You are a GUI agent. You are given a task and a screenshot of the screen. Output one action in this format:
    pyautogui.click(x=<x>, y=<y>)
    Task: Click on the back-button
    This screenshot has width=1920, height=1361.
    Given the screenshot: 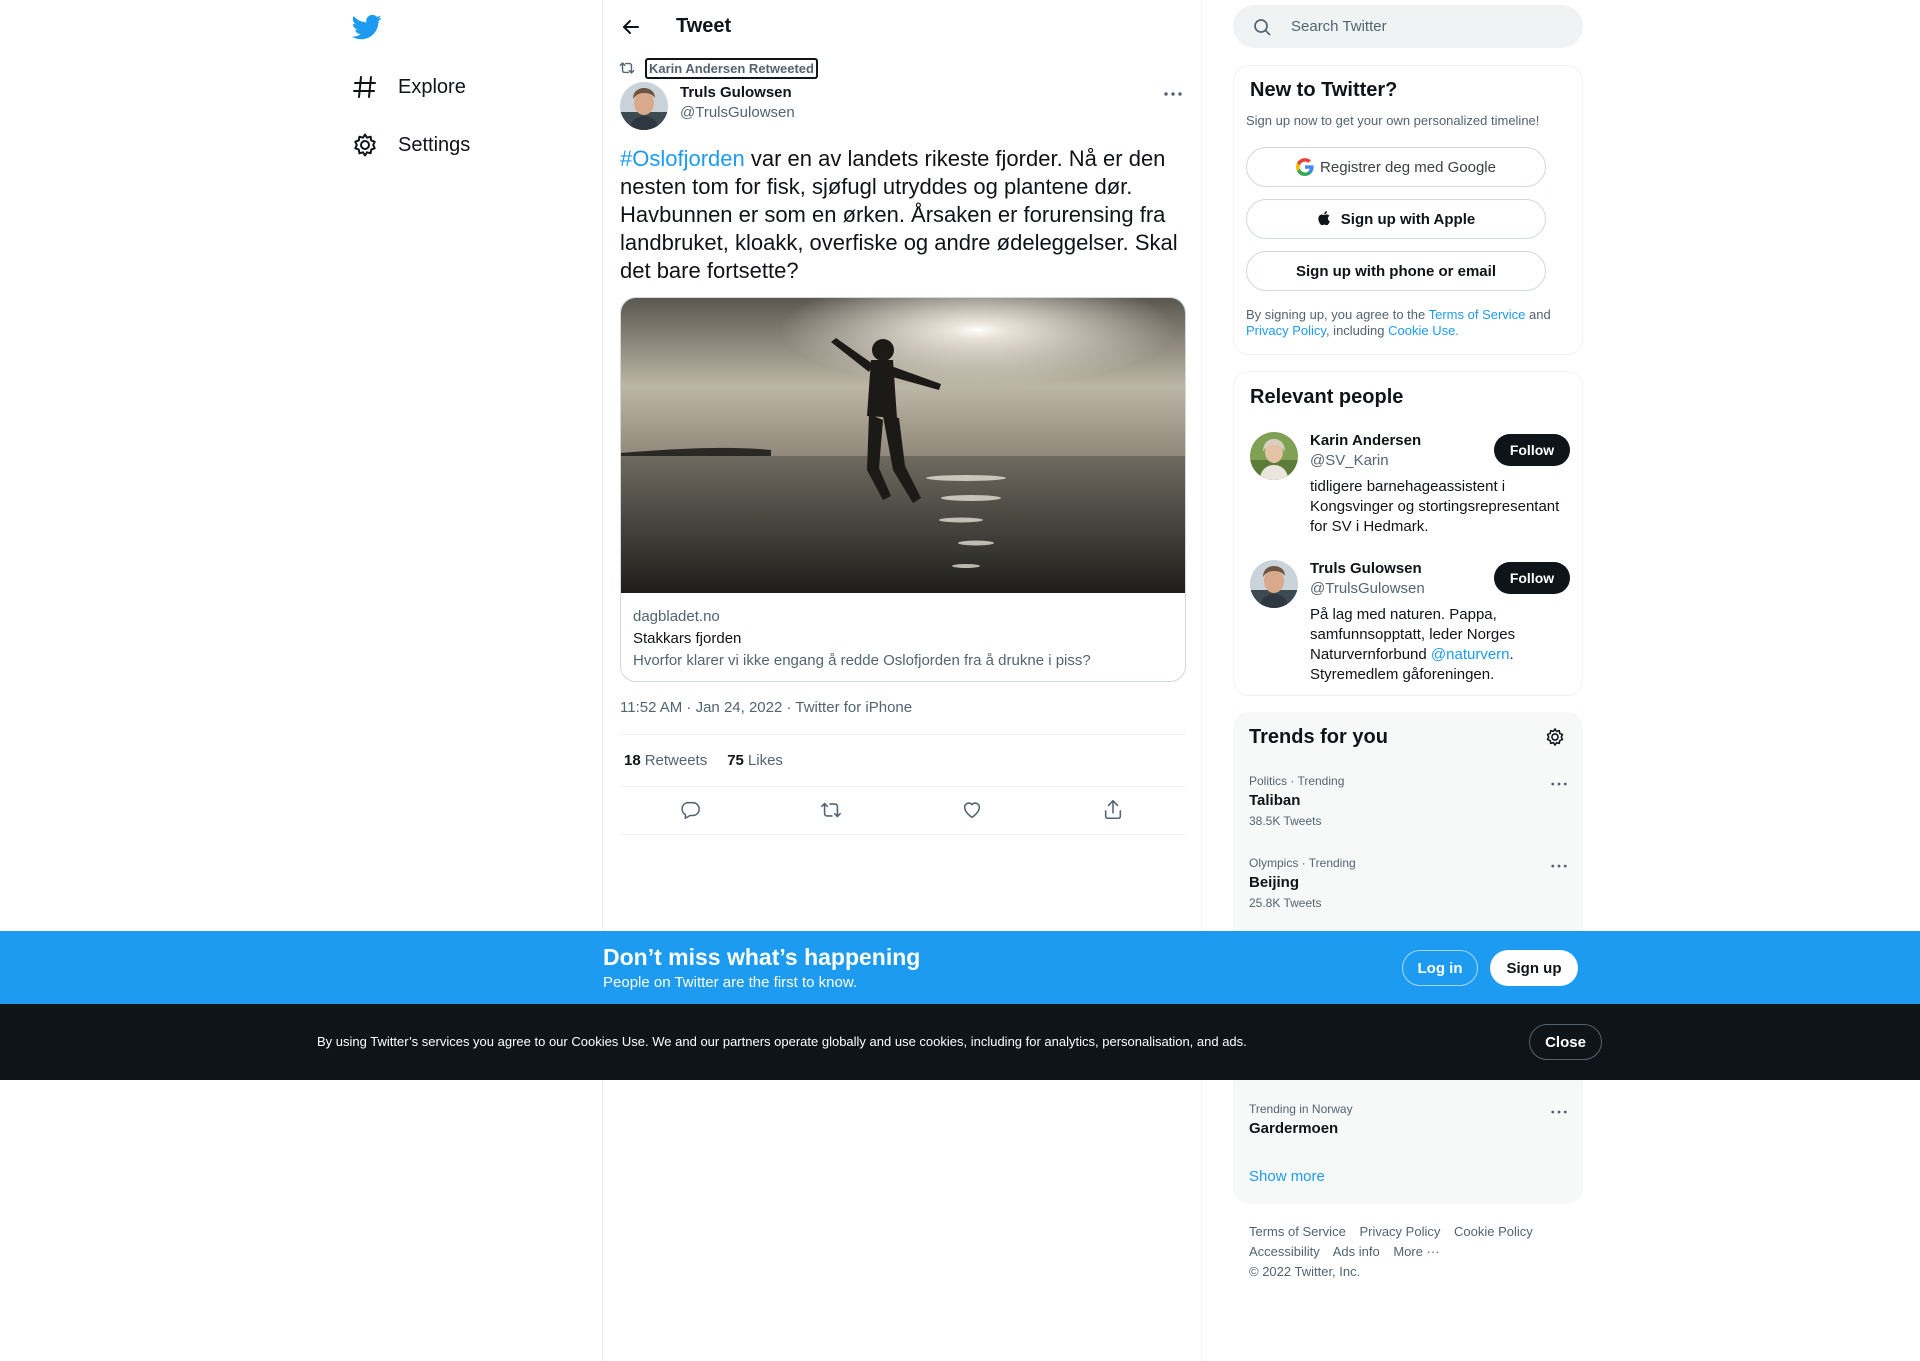 What is the action you would take?
    pyautogui.click(x=631, y=27)
    